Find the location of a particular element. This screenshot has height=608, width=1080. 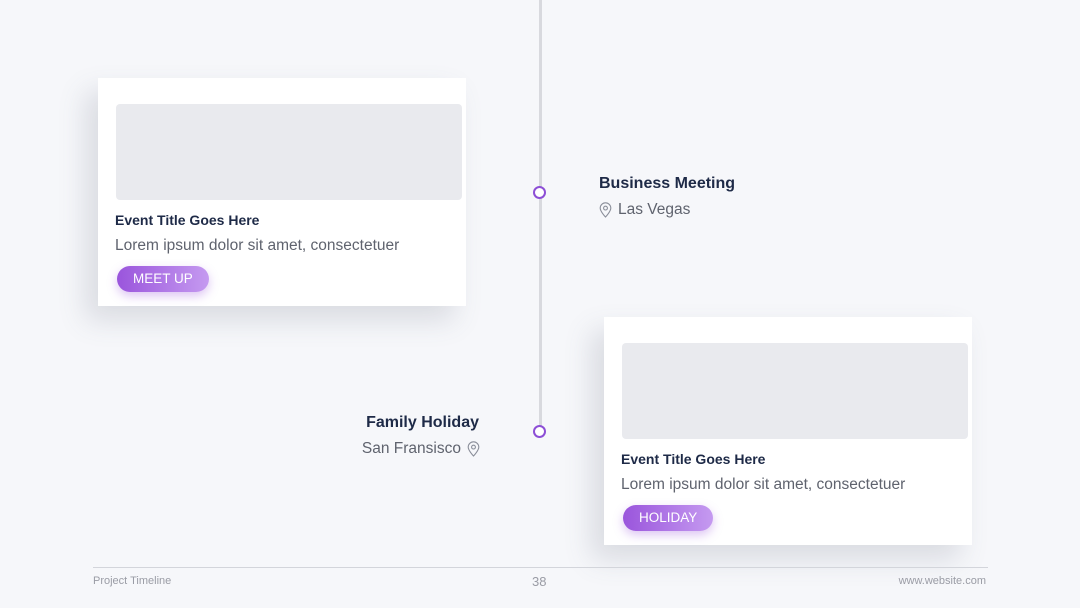

footer-website: www.website.com is located at coordinates (942, 581).